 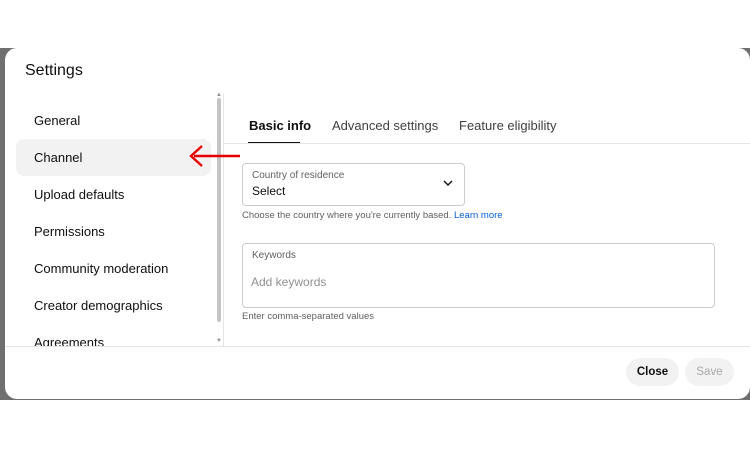 I want to click on country-value: Select, so click(x=269, y=191).